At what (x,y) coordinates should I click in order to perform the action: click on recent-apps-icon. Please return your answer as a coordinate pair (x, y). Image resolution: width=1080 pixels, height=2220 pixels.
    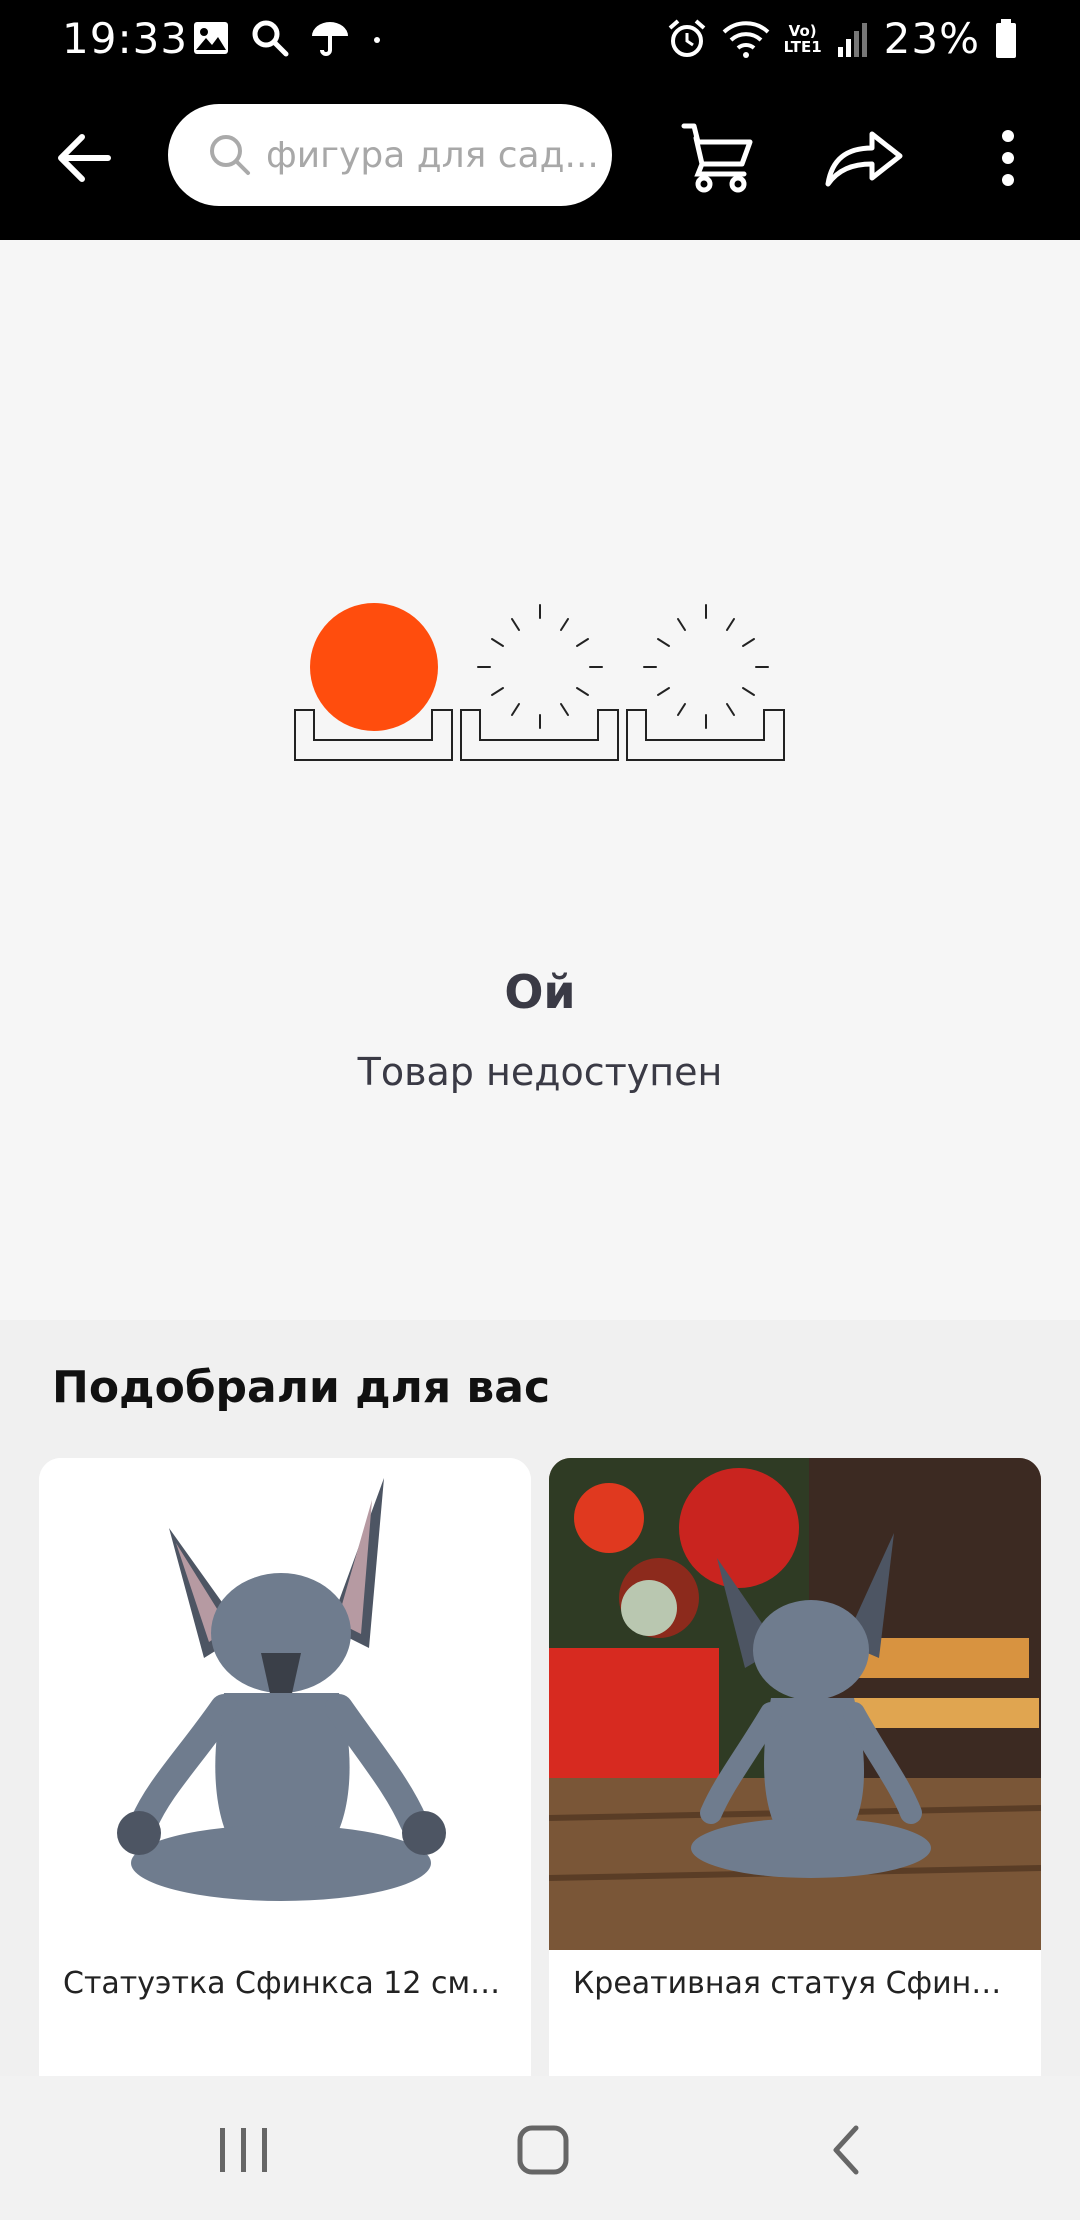
    Looking at the image, I should click on (244, 2150).